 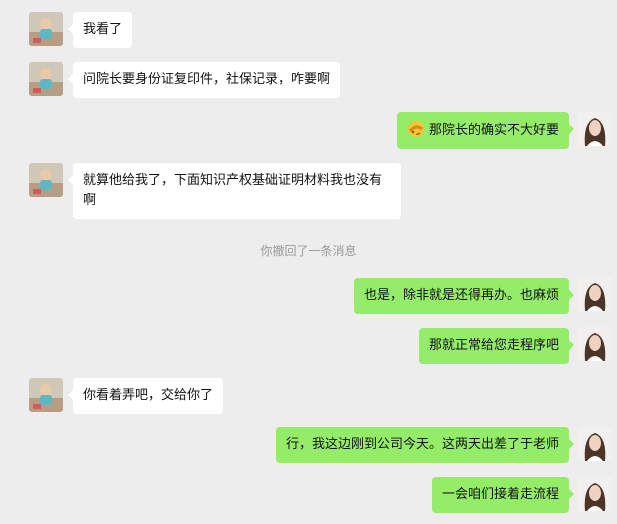 I want to click on message-bubble: 问院长要身份证复印件，社保记录，咋要啊, so click(x=204, y=80).